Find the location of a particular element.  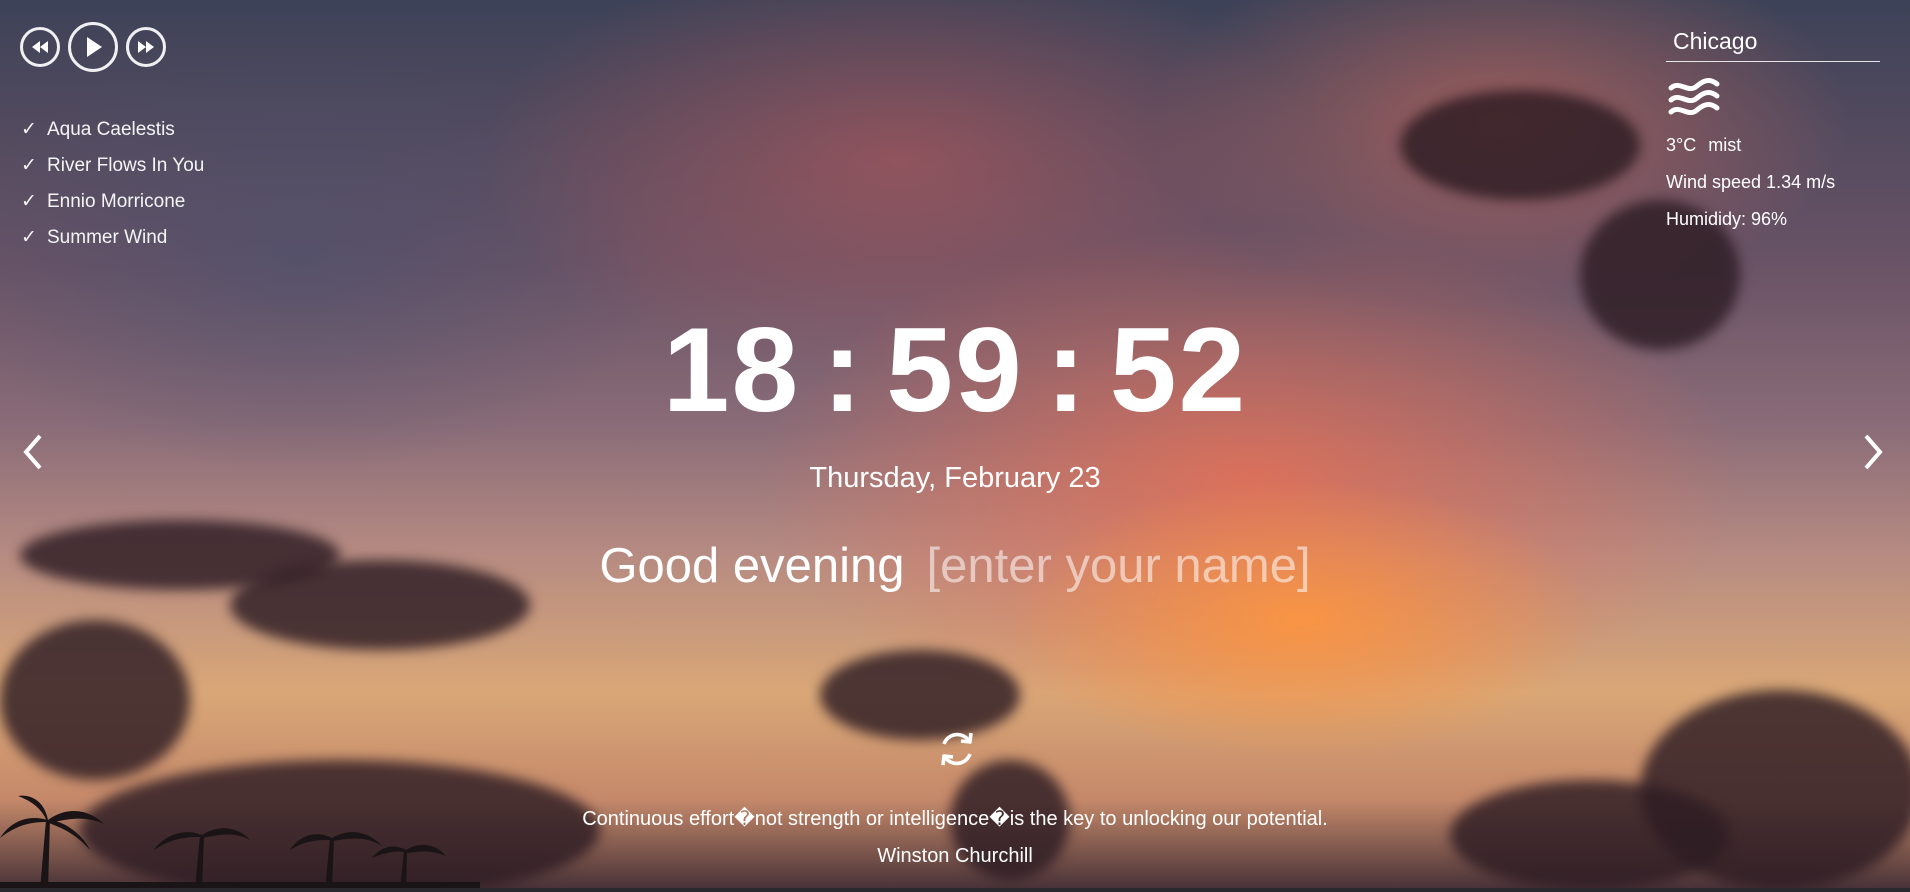

clock: 18:59:52 is located at coordinates (955, 370).